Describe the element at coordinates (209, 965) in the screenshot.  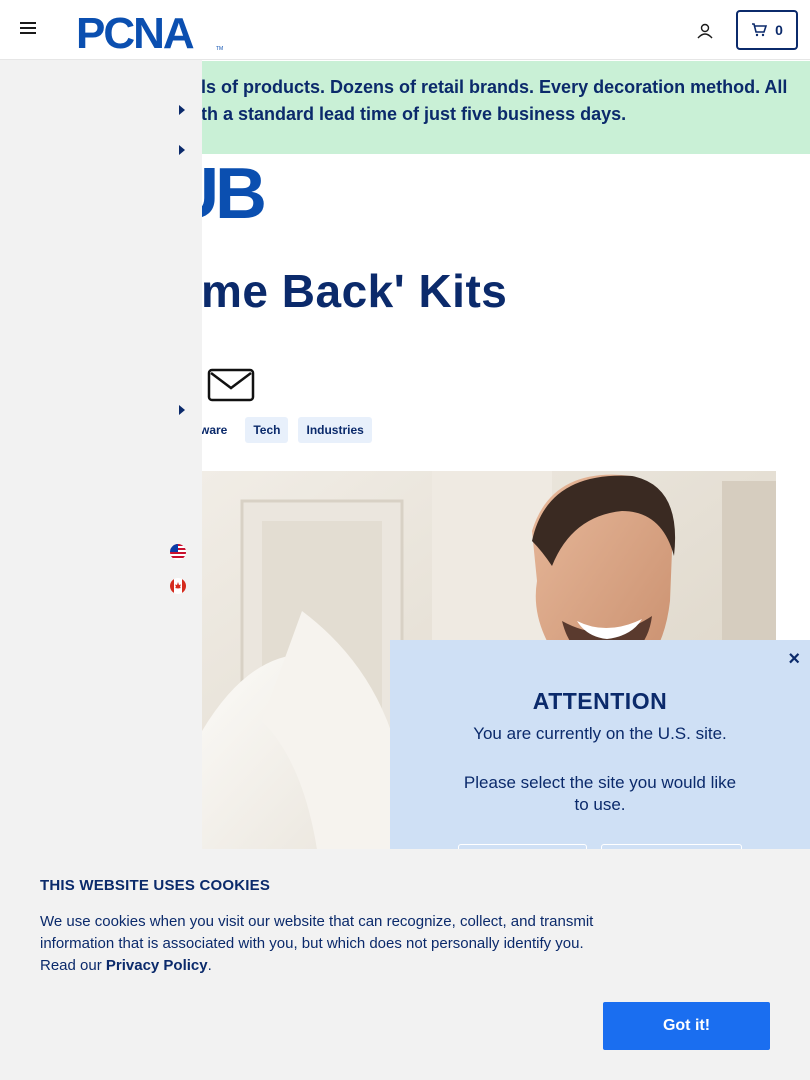
I see `cookie-body-period: .` at that location.